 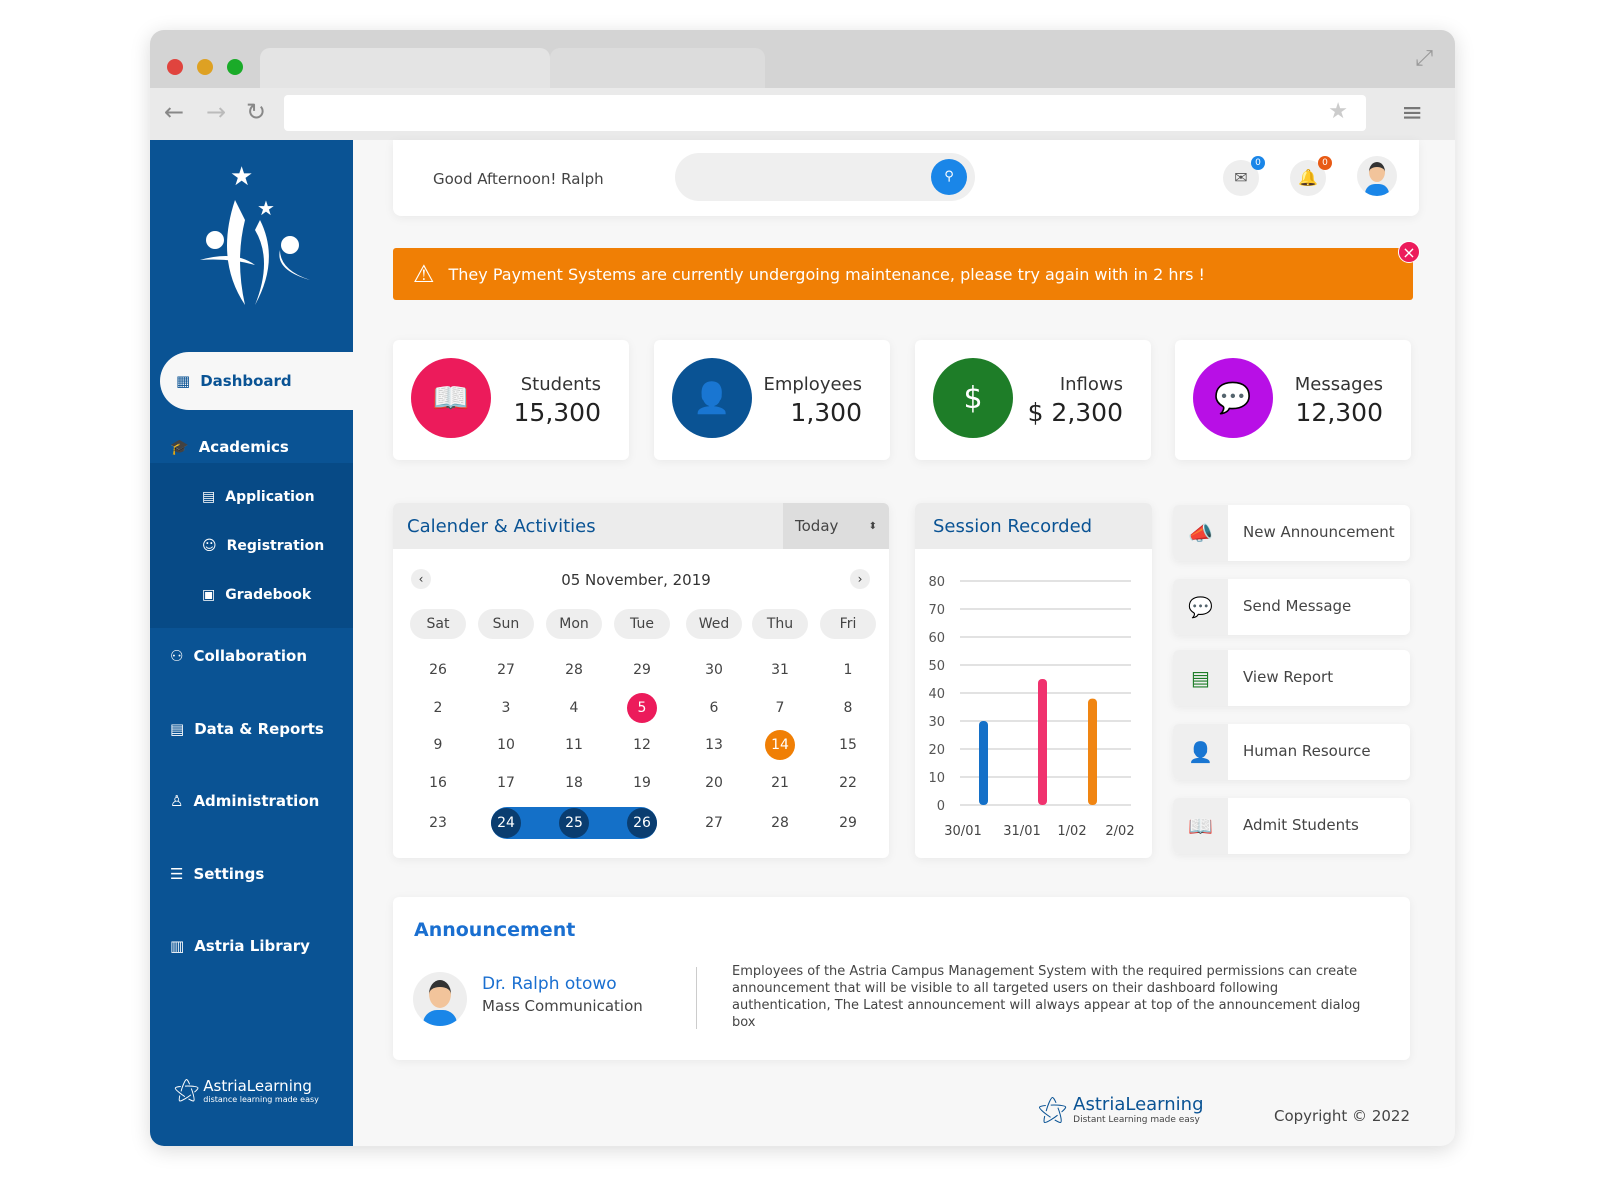 What do you see at coordinates (179, 447) in the screenshot?
I see `graduation-cap-icon: 🎓` at bounding box center [179, 447].